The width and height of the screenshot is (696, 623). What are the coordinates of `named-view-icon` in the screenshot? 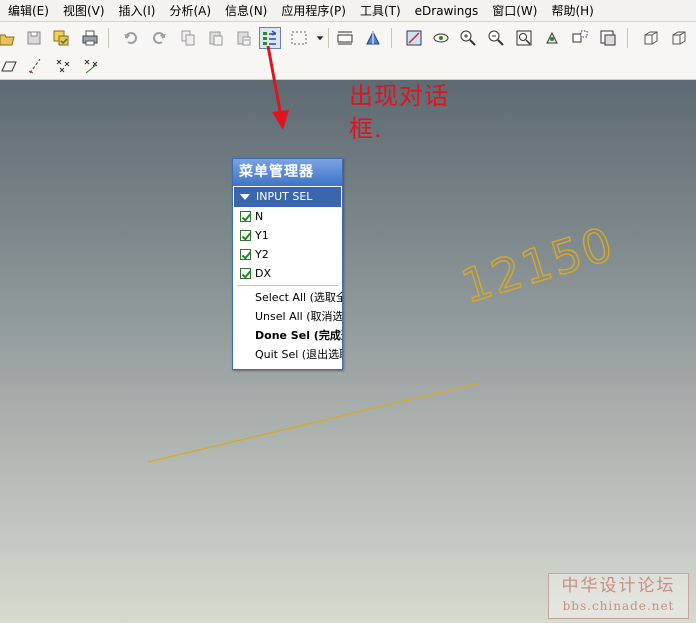 It's located at (414, 38).